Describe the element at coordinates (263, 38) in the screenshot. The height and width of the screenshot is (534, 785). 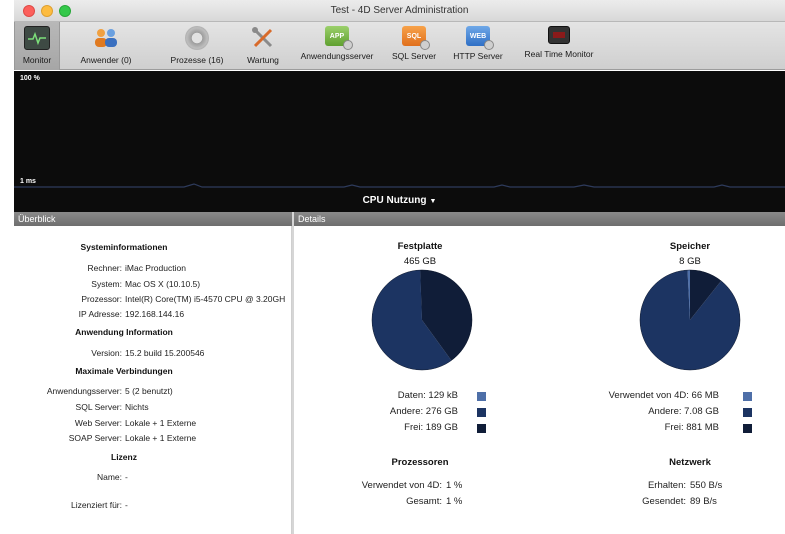
I see `maintenance-icon` at that location.